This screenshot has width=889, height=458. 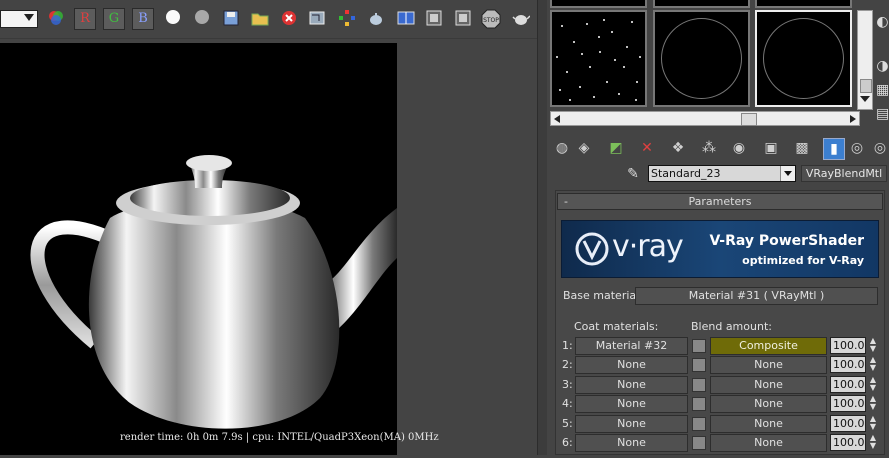 What do you see at coordinates (567, 384) in the screenshot?
I see `coat-index: 3:` at bounding box center [567, 384].